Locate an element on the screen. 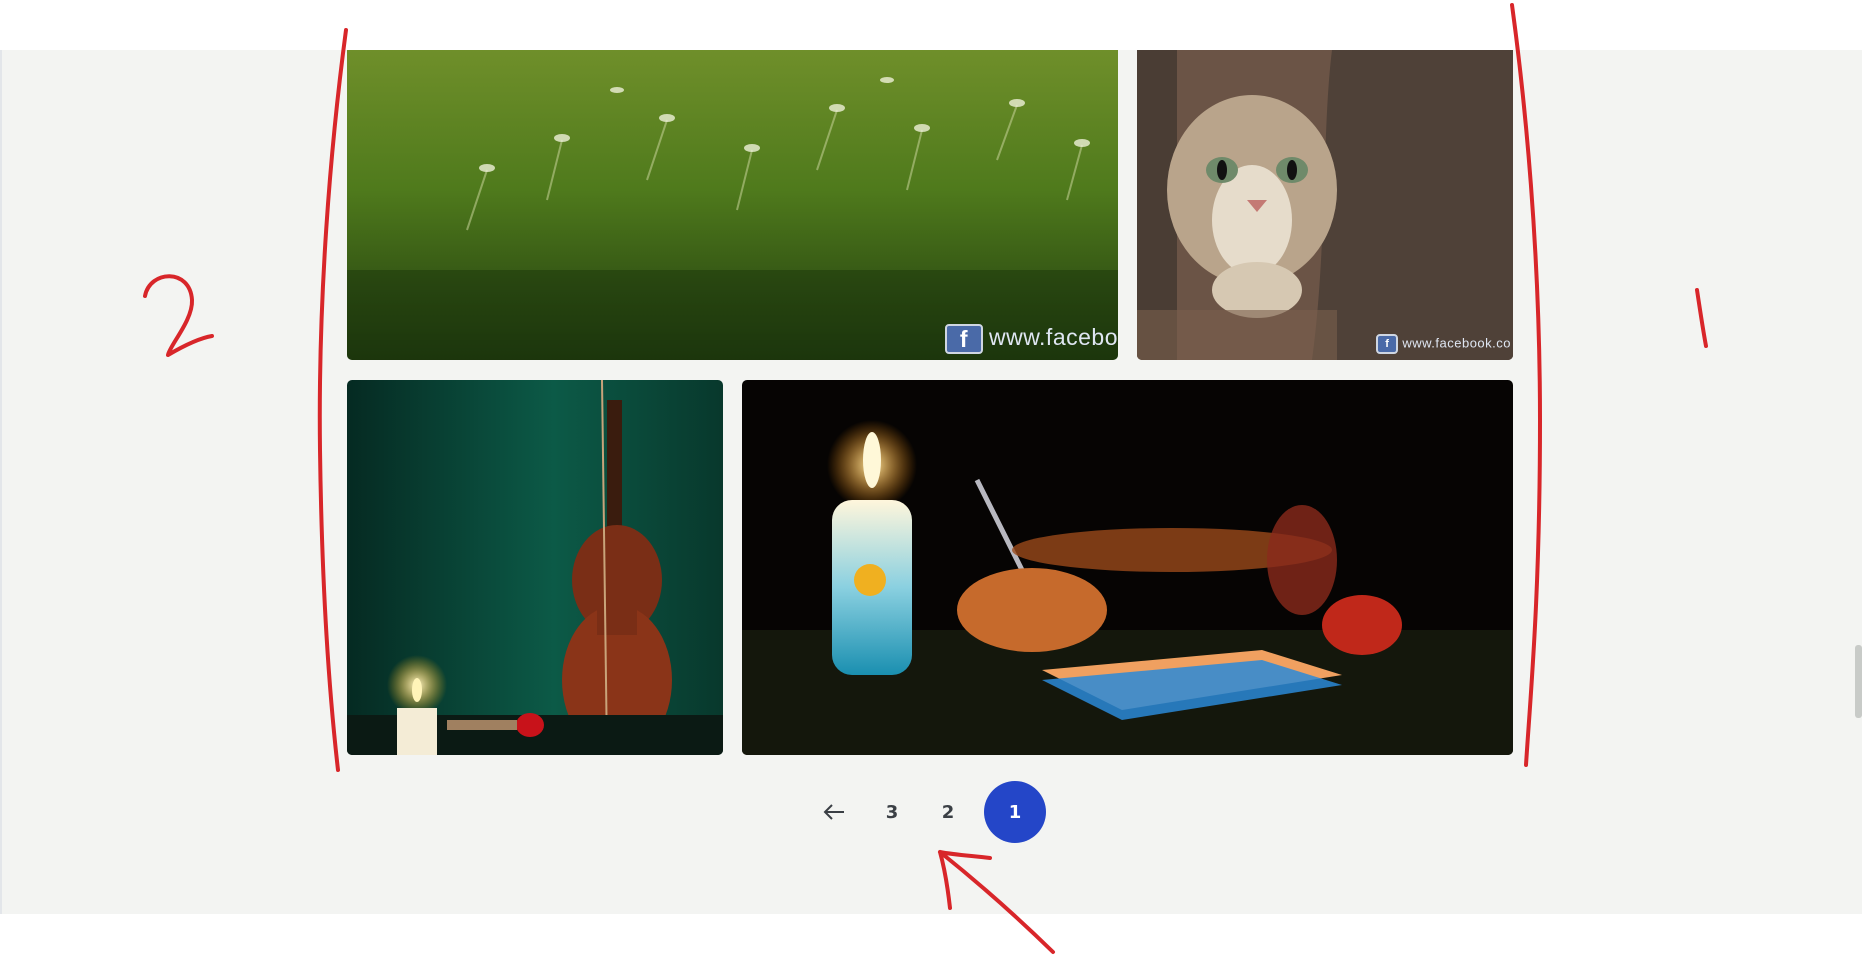  photo-grass-field: f www.facebo is located at coordinates (732, 205).